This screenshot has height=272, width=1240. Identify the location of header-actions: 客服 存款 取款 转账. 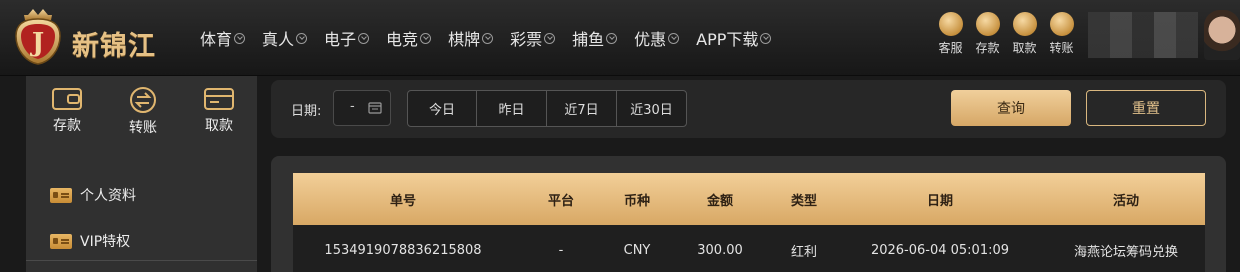
(1006, 34).